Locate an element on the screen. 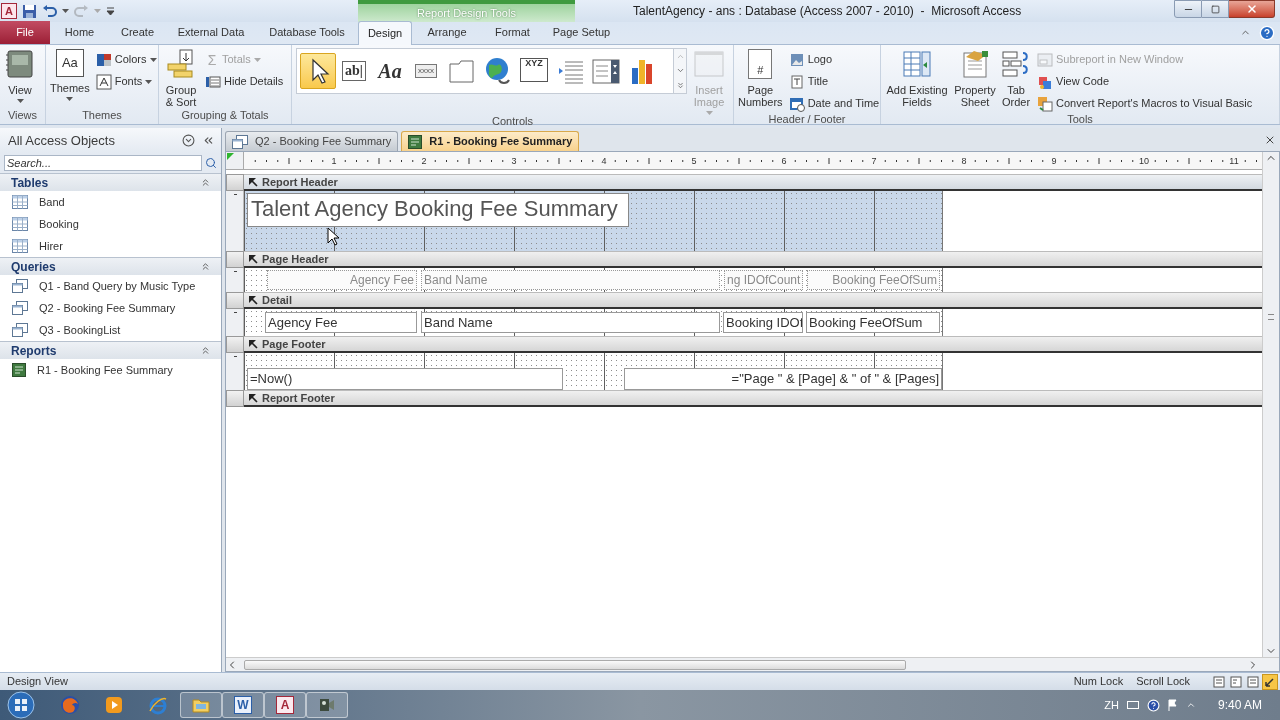 The width and height of the screenshot is (1280, 720). control-tool-button: ab| is located at coordinates (354, 71).